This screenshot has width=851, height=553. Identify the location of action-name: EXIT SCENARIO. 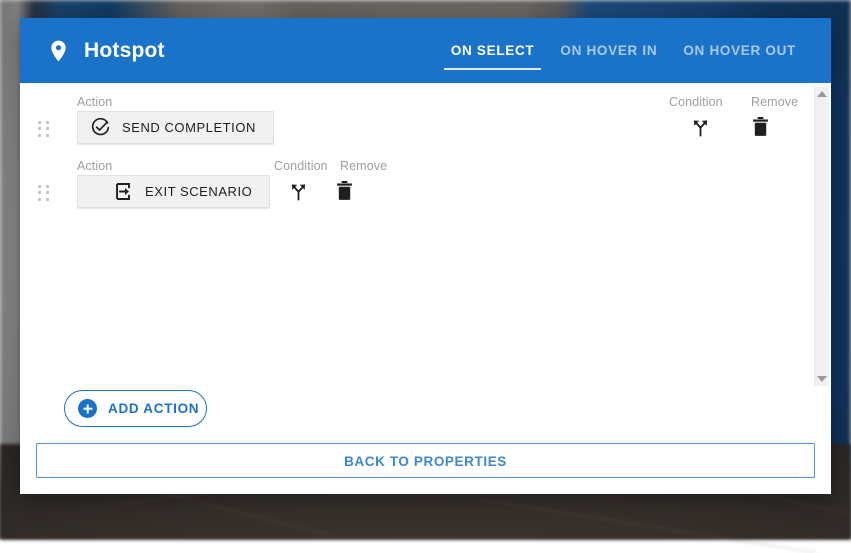
(198, 191).